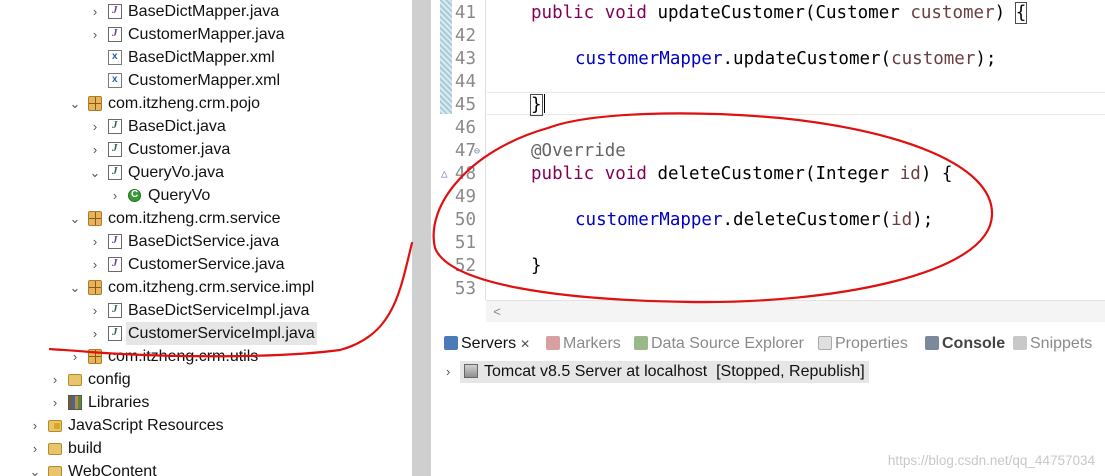  I want to click on tree-item-label: com.itzheng.crm.service.impl, so click(211, 287).